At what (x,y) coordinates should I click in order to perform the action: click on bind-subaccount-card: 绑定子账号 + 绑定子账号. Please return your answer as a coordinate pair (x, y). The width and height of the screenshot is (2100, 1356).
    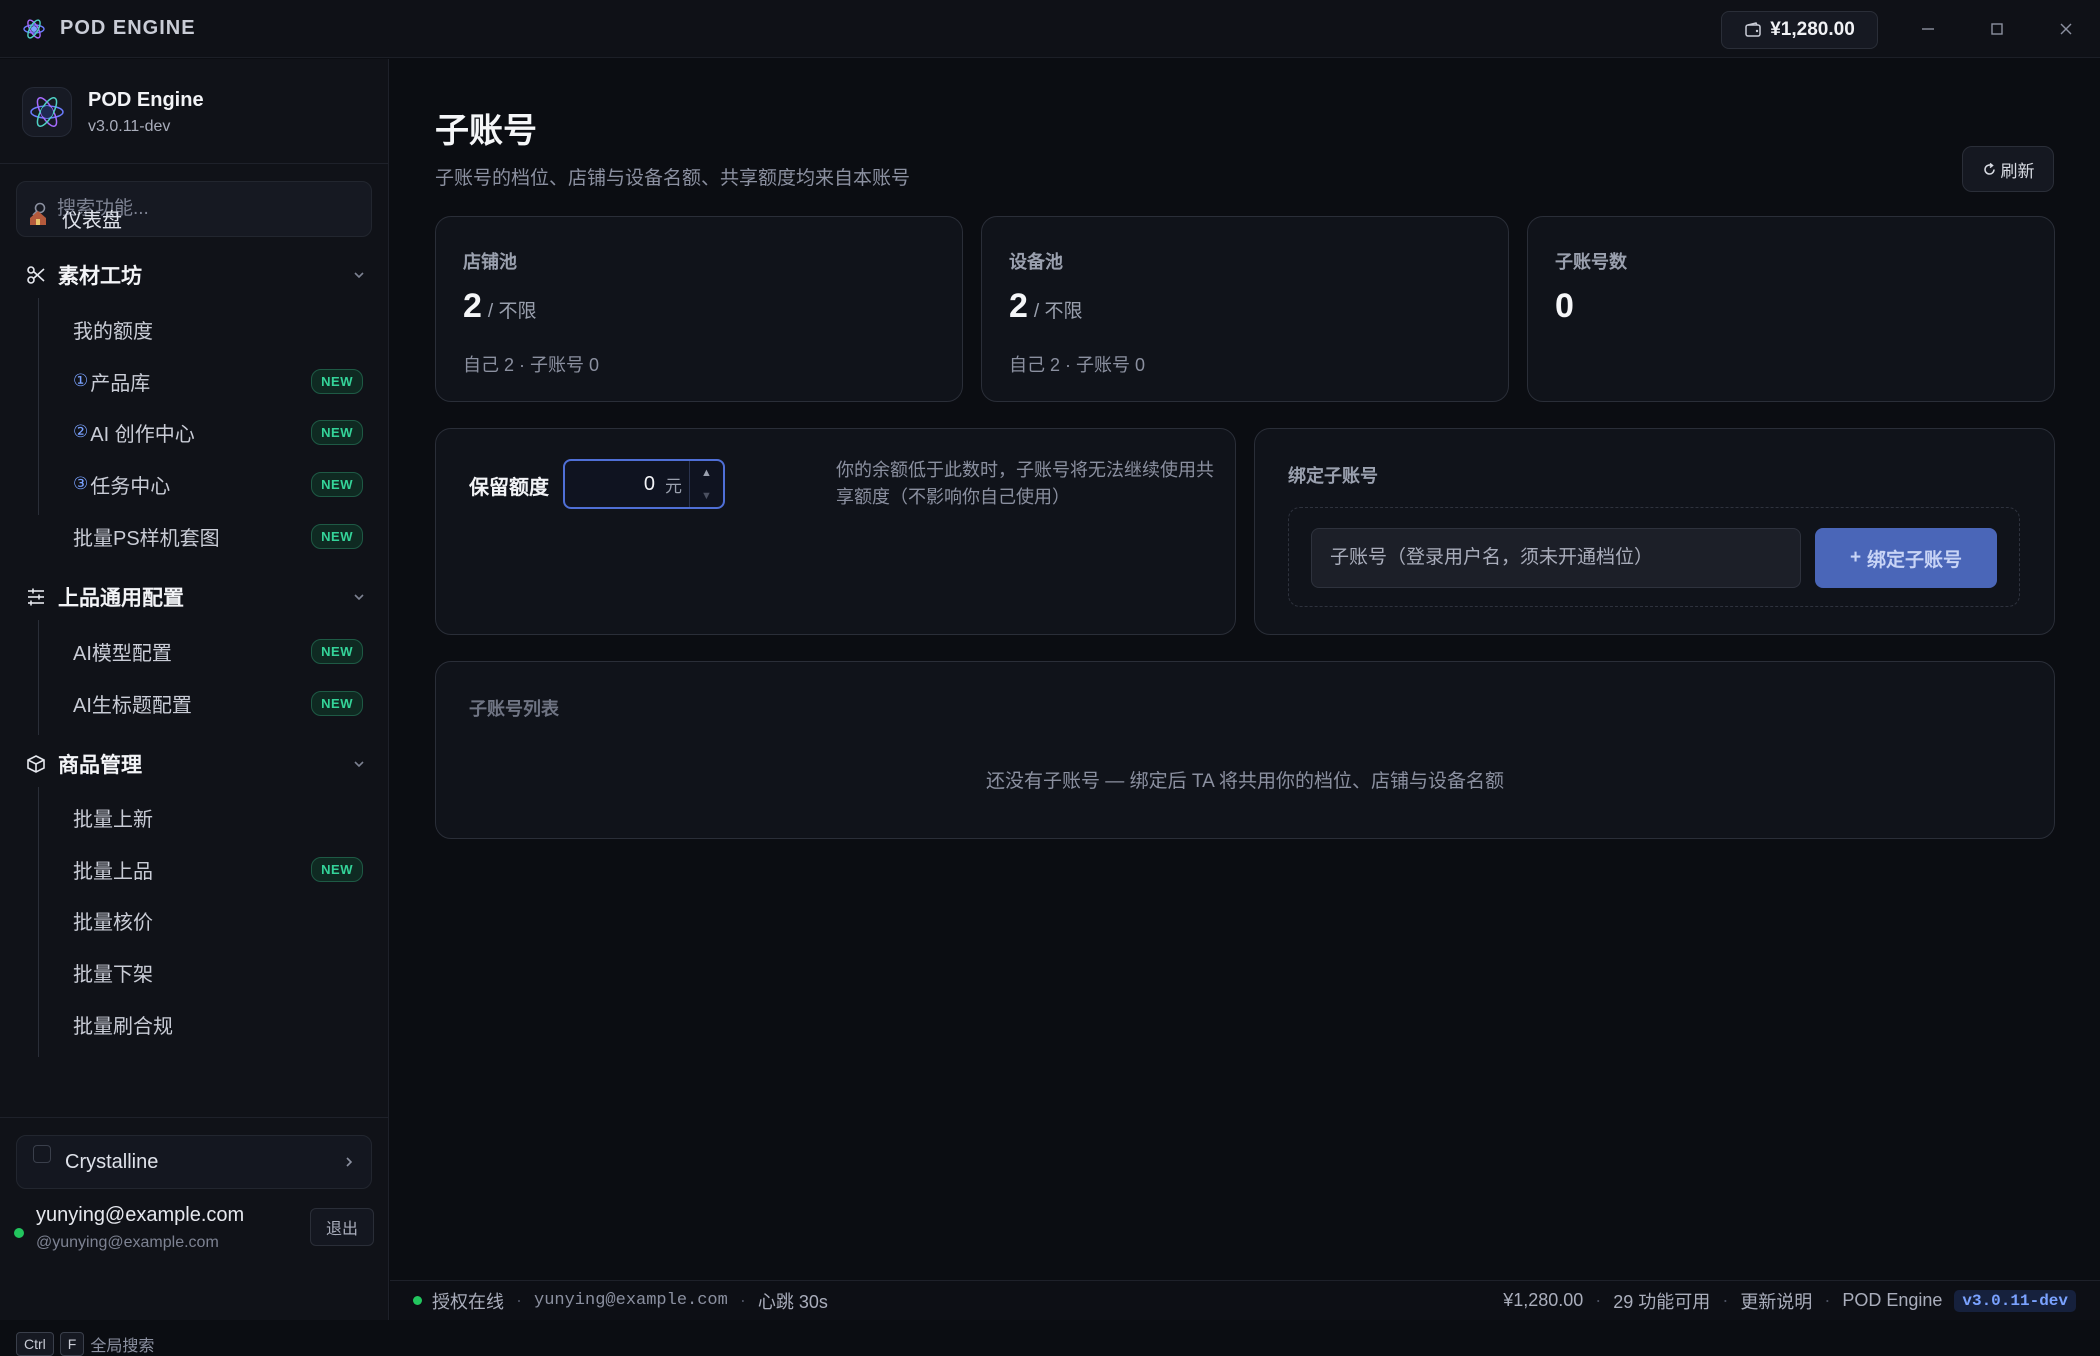
    Looking at the image, I should click on (1654, 531).